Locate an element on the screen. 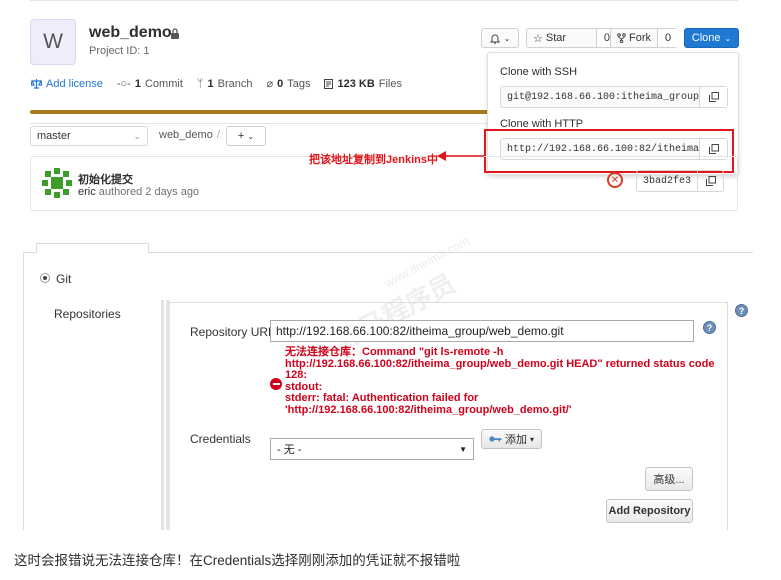 Image resolution: width=781 pixels, height=580 pixels. git-radio is located at coordinates (45, 278).